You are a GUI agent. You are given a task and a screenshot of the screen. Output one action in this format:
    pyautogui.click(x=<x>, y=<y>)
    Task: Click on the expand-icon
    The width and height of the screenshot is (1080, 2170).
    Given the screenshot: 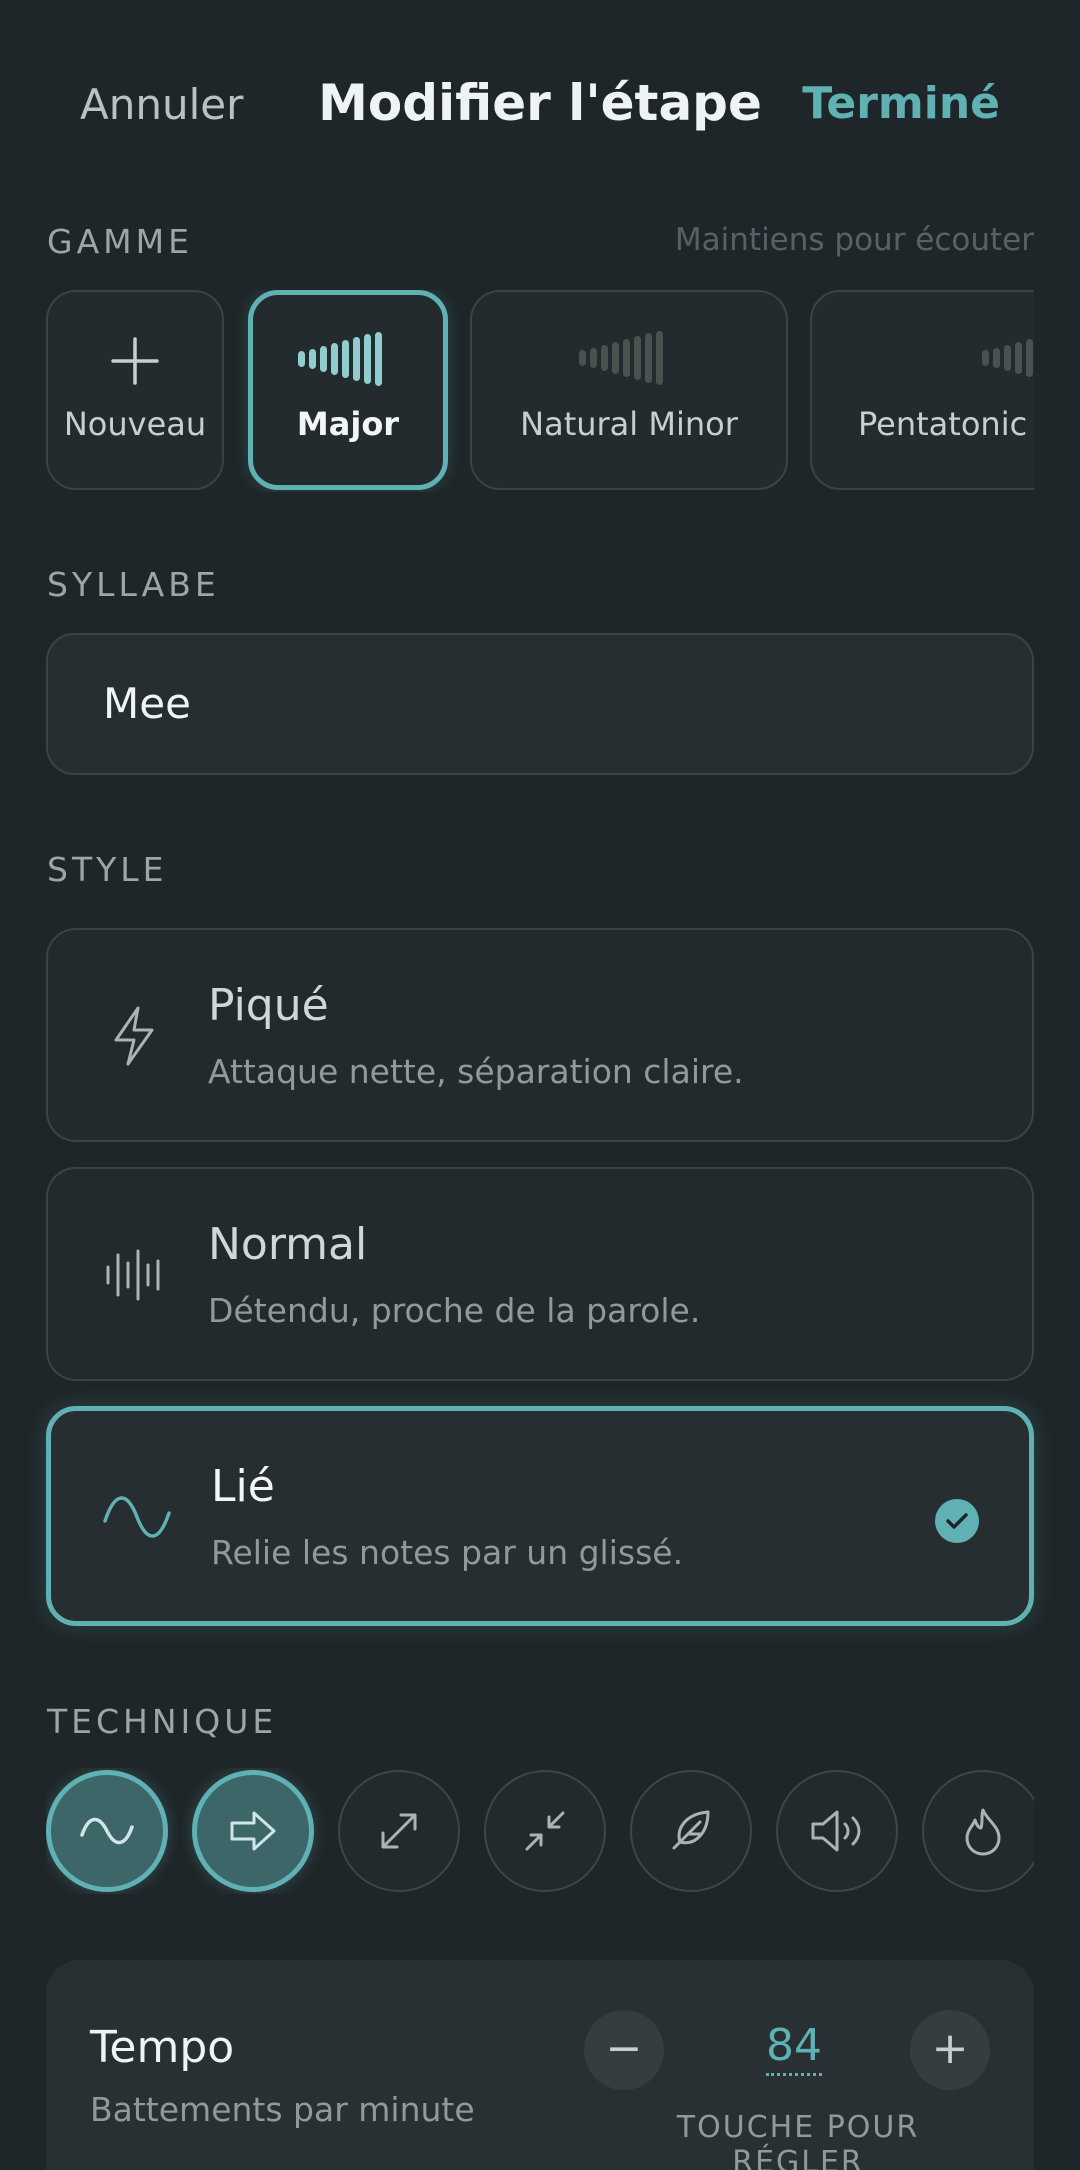 What is the action you would take?
    pyautogui.click(x=399, y=1831)
    